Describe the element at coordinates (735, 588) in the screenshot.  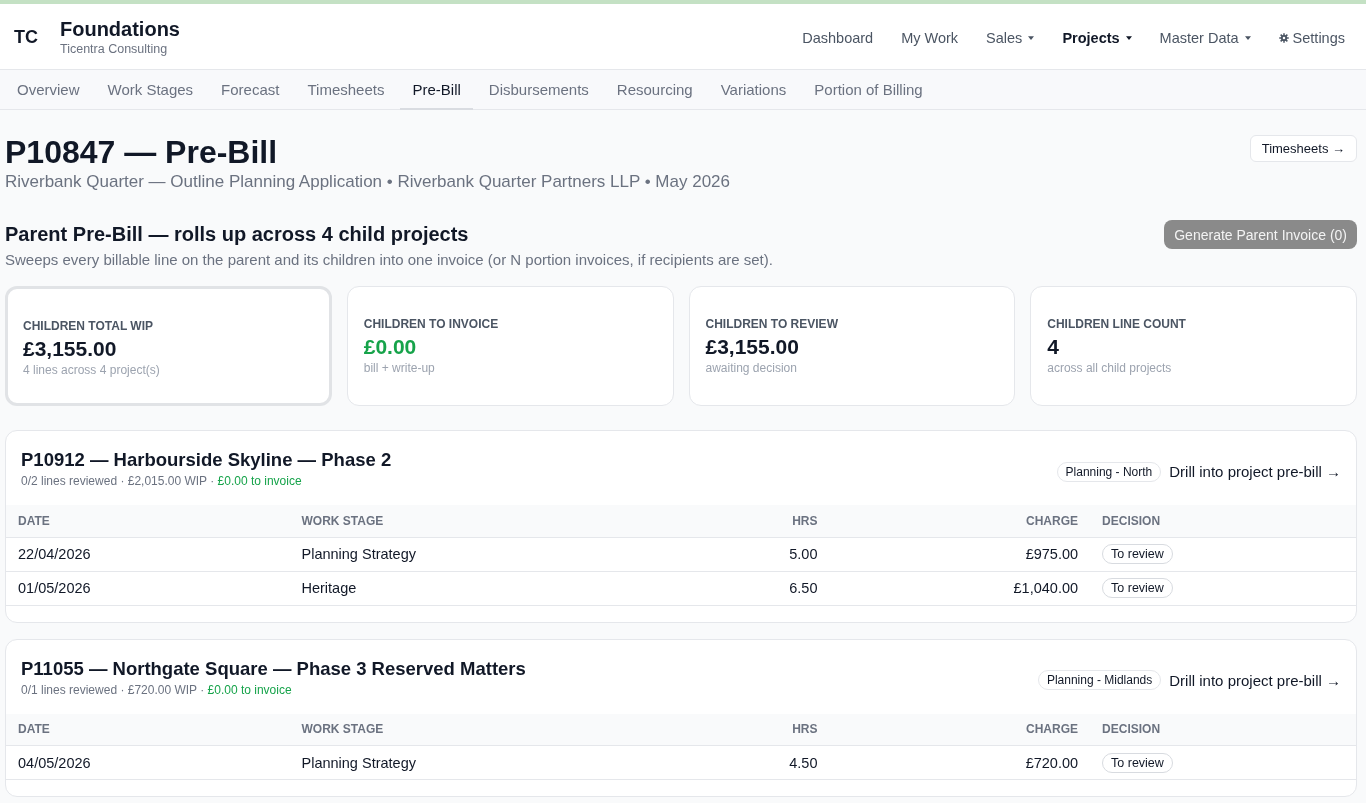
I see `table-cell: 6.50` at that location.